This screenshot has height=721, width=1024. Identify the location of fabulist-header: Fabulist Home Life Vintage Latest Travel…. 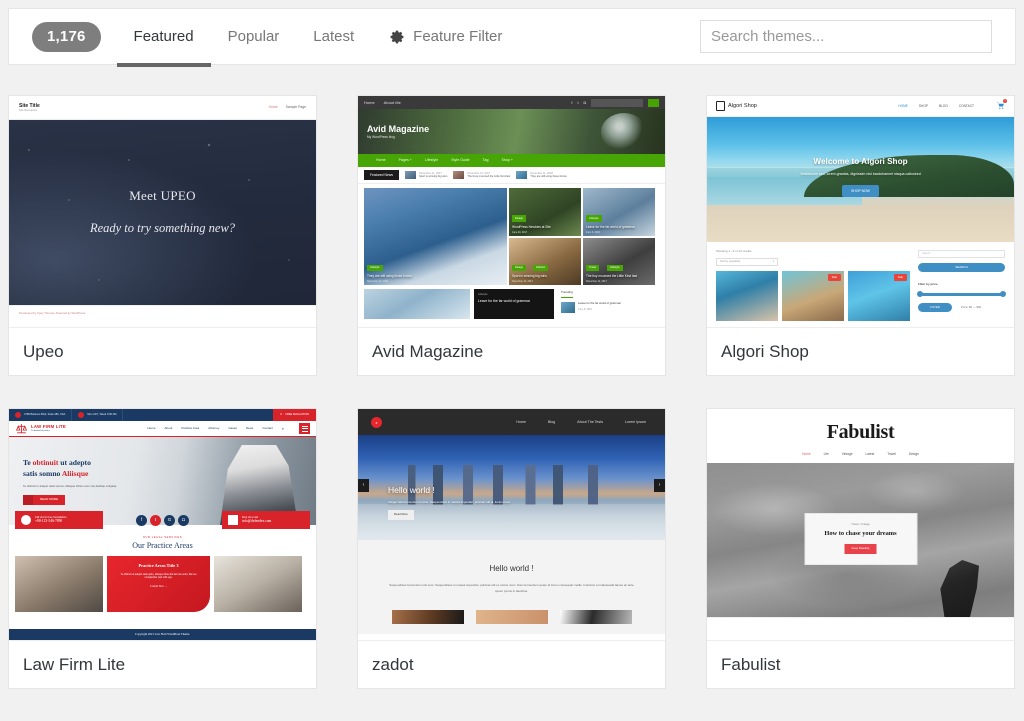
(860, 436).